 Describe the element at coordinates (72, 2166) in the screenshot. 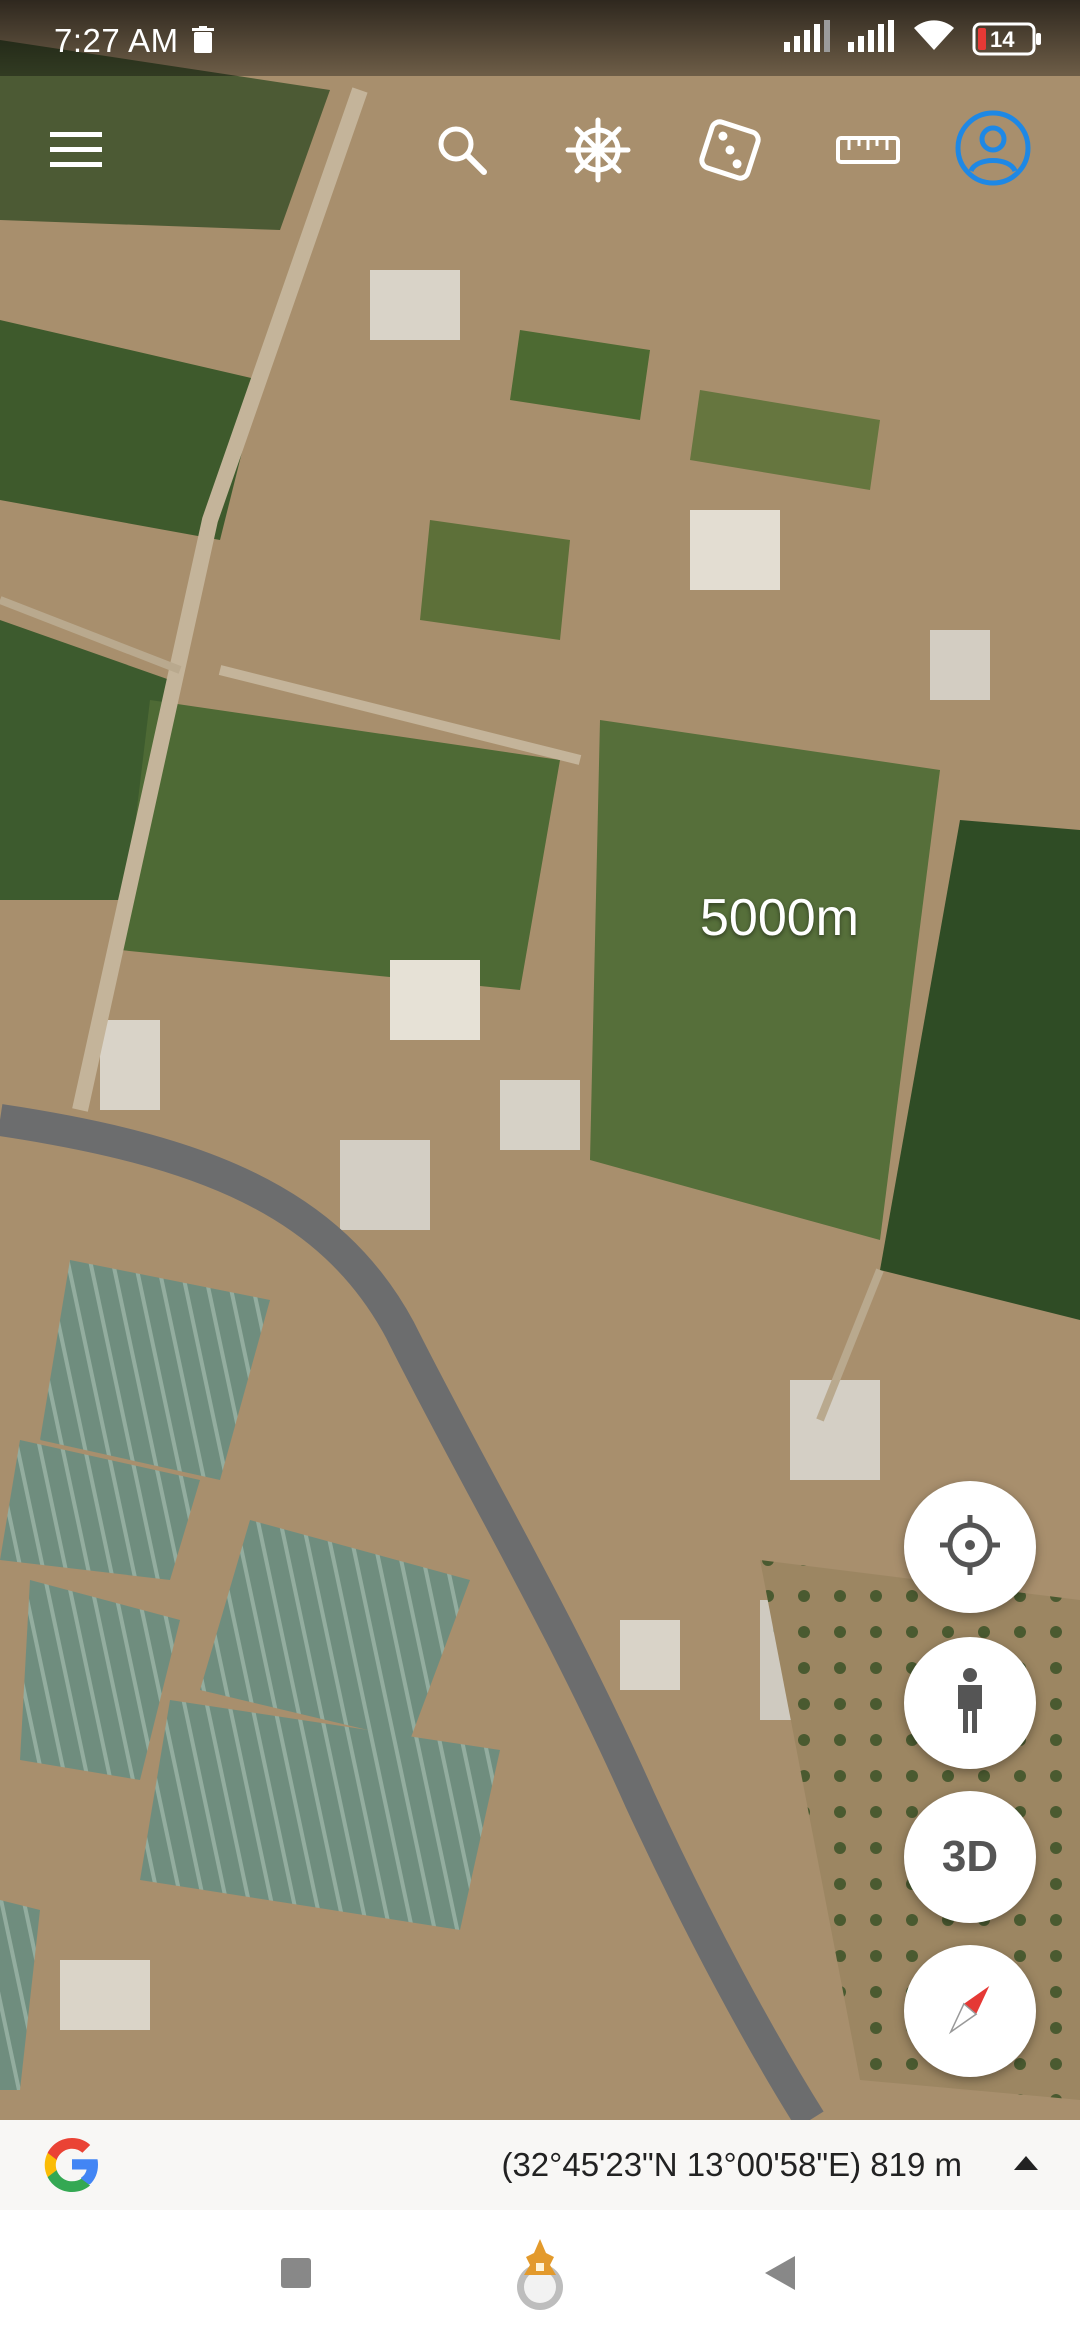

I see `google-g-logo` at that location.